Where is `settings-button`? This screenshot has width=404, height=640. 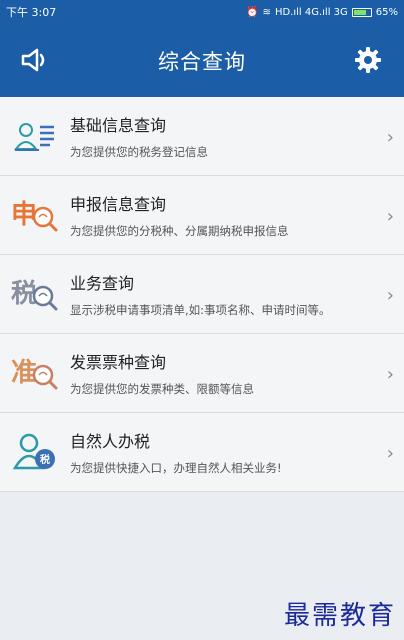 settings-button is located at coordinates (368, 60).